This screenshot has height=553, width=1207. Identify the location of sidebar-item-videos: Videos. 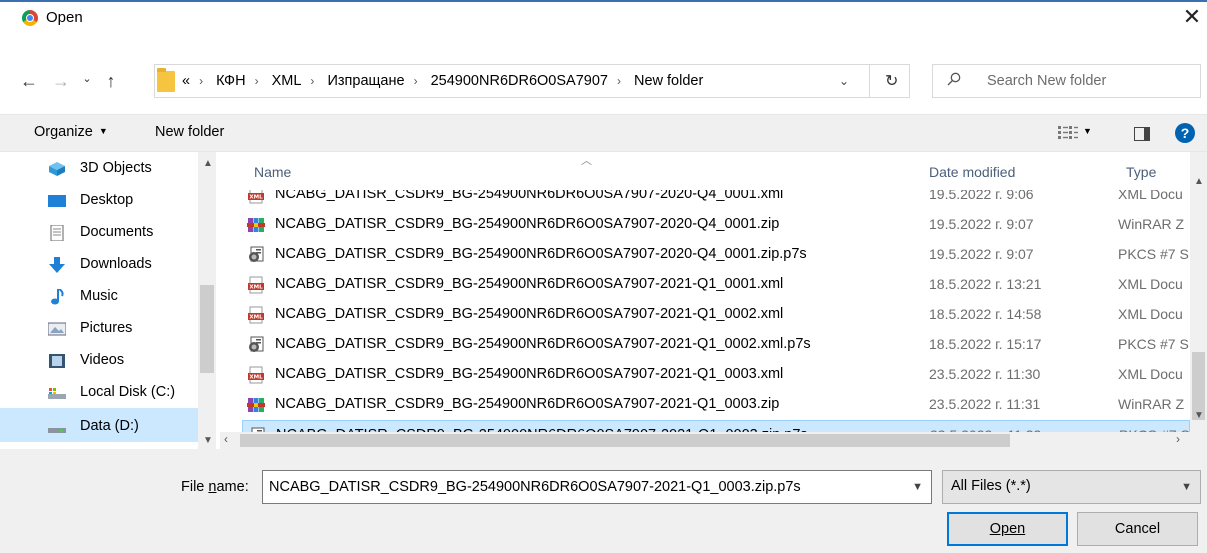
(99, 360).